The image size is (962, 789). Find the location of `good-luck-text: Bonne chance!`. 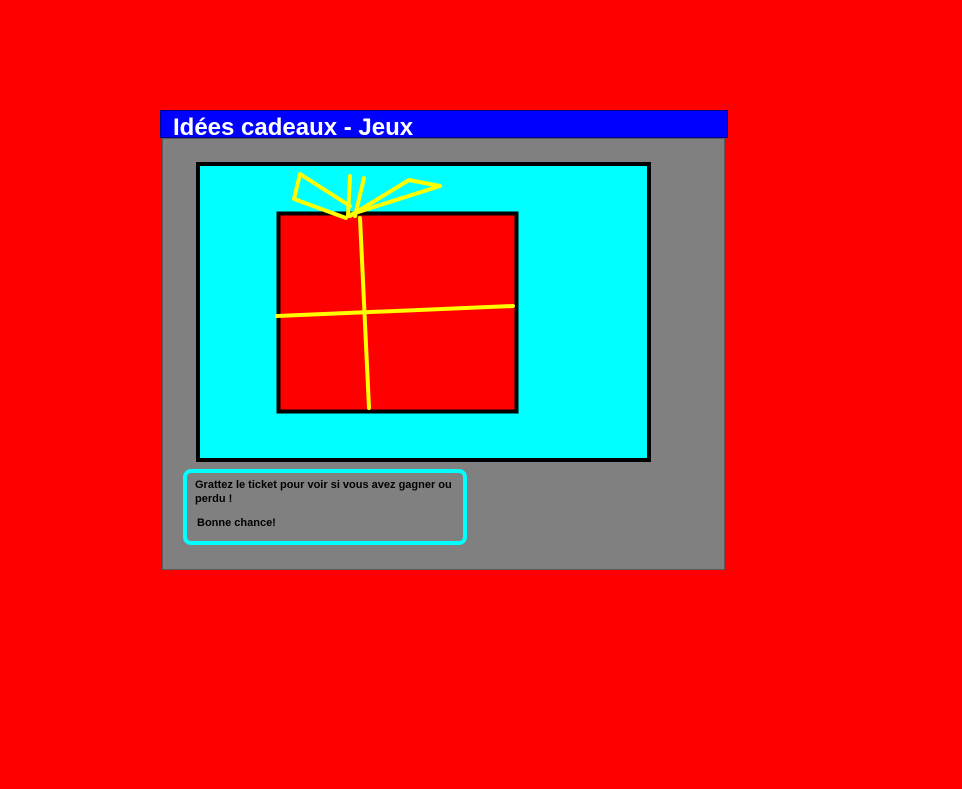

good-luck-text: Bonne chance! is located at coordinates (236, 523).